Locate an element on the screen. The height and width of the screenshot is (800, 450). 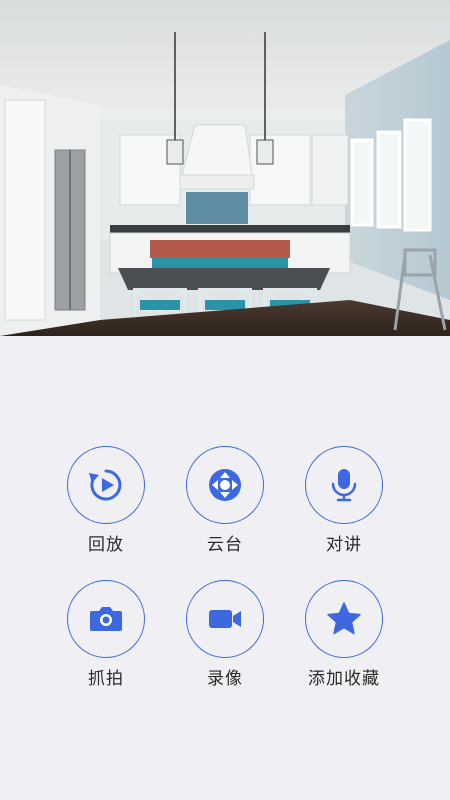
ptz-ring is located at coordinates (225, 485).